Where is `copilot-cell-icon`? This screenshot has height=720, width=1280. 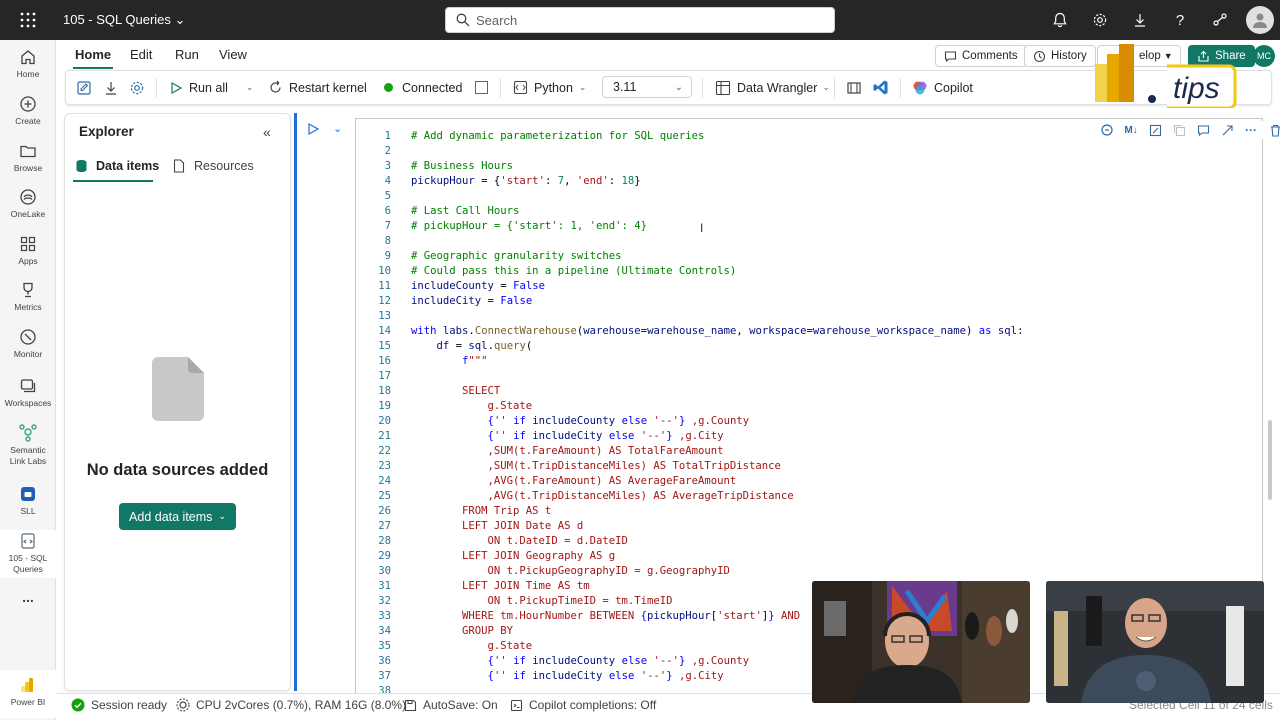
copilot-cell-icon is located at coordinates (1107, 130).